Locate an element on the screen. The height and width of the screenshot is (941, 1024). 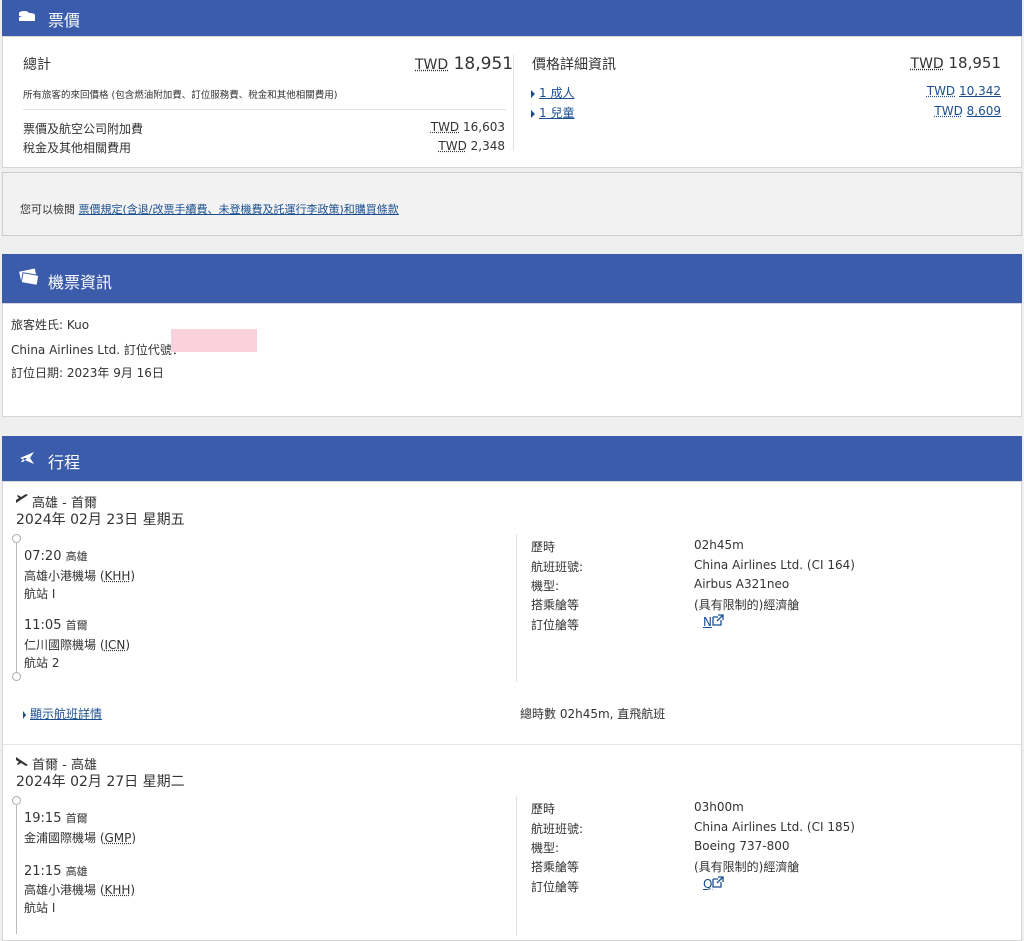
flight-summary: 總時數 02h45m, 直飛航班 is located at coordinates (593, 714).